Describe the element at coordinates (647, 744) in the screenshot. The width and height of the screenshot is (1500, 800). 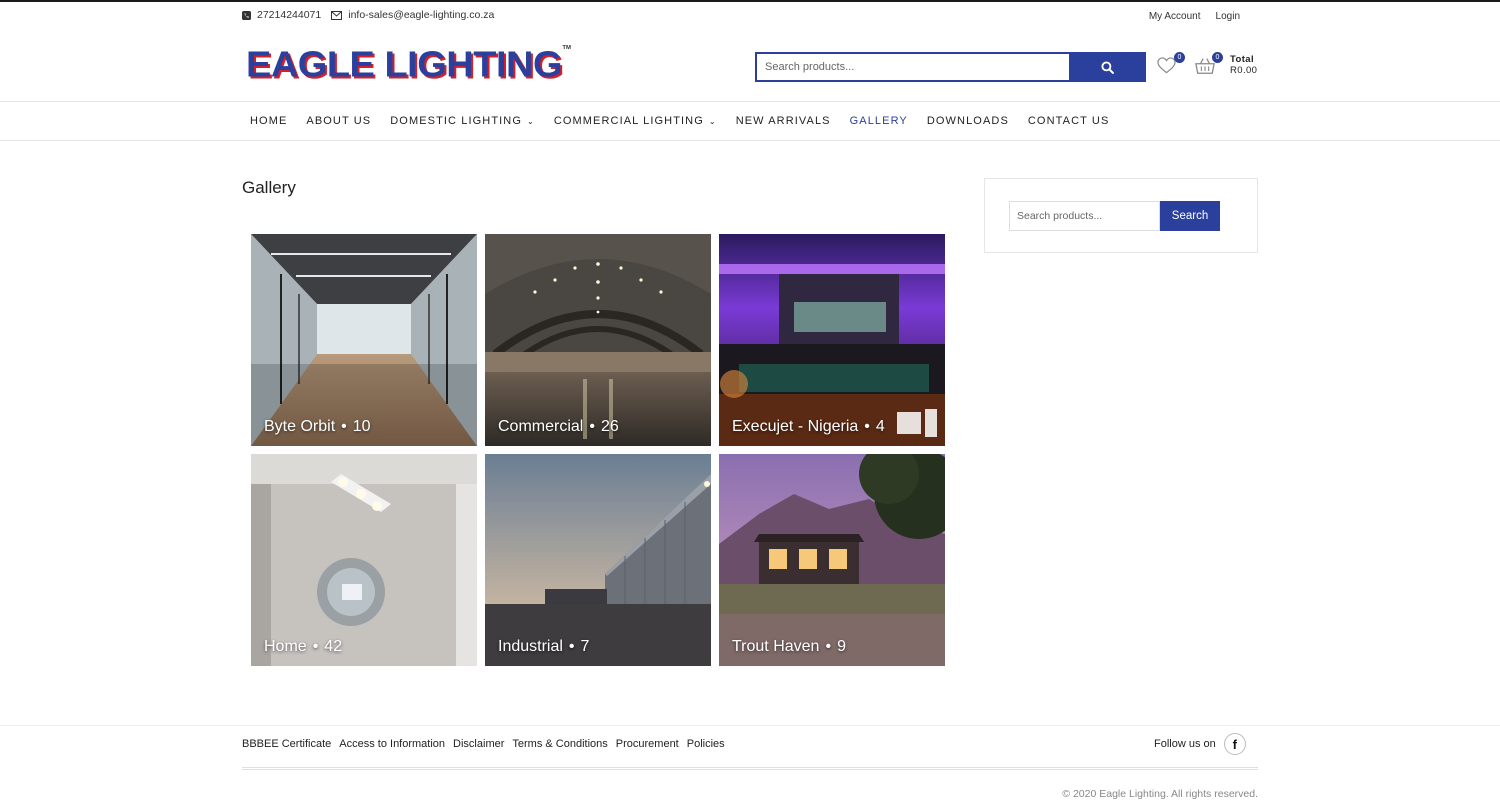
I see `footer-link-procurement: Procurement` at that location.